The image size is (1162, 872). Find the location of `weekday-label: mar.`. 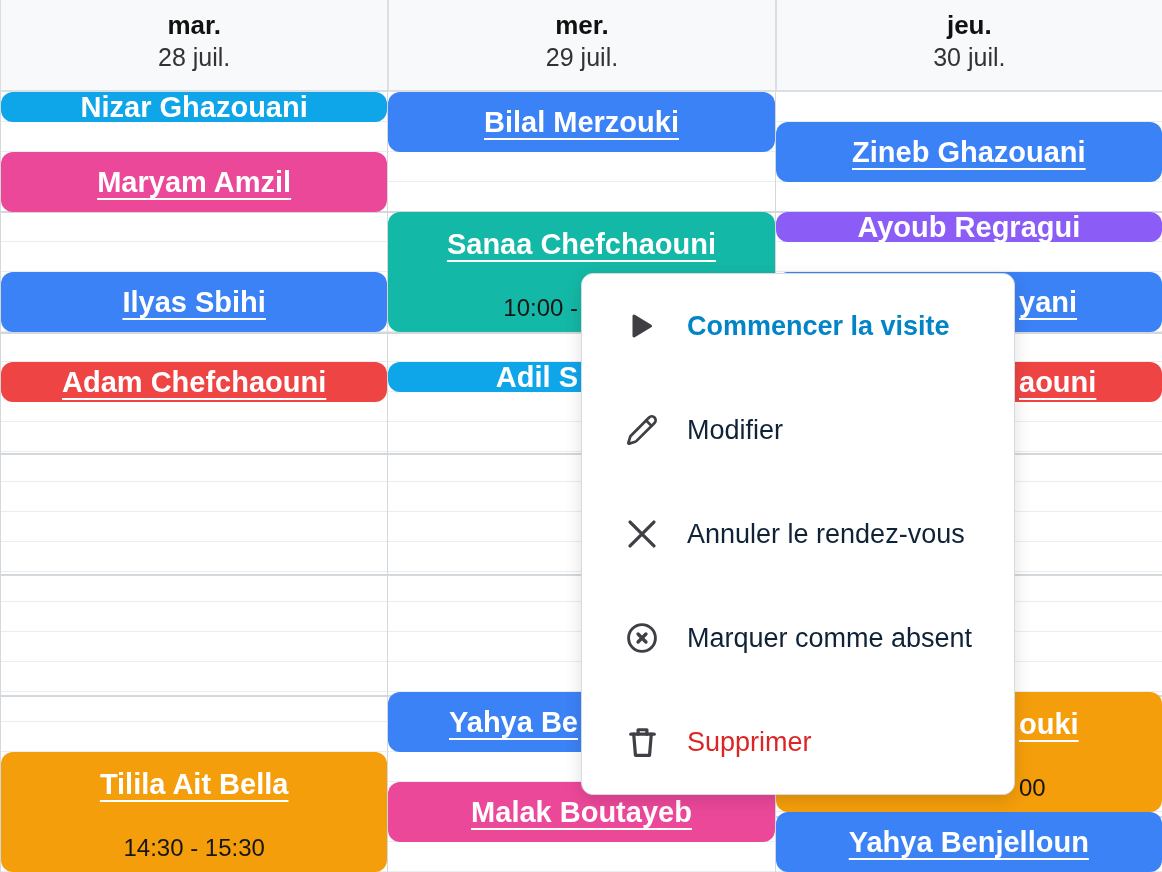

weekday-label: mar. is located at coordinates (194, 25).